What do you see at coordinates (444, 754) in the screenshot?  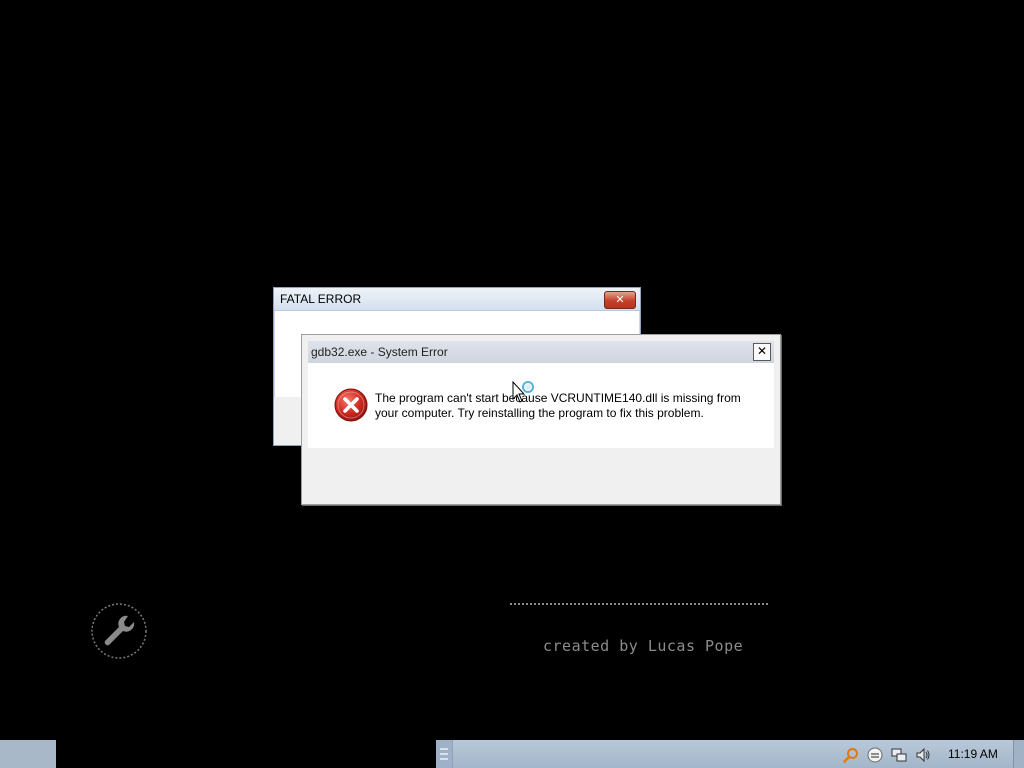 I see `taskbar-grip` at bounding box center [444, 754].